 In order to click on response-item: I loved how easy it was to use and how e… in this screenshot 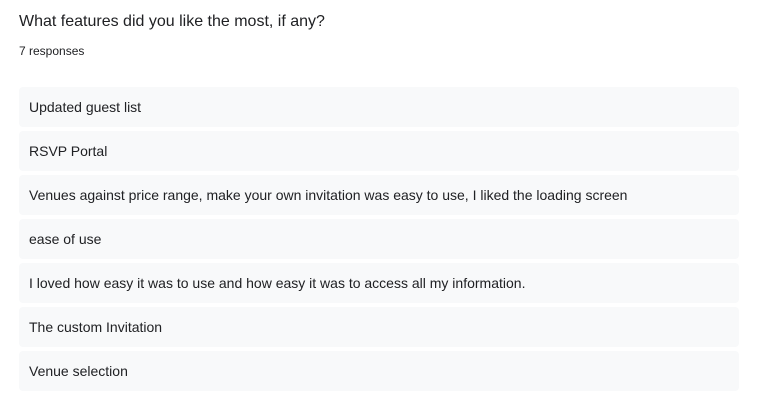, I will do `click(379, 283)`.